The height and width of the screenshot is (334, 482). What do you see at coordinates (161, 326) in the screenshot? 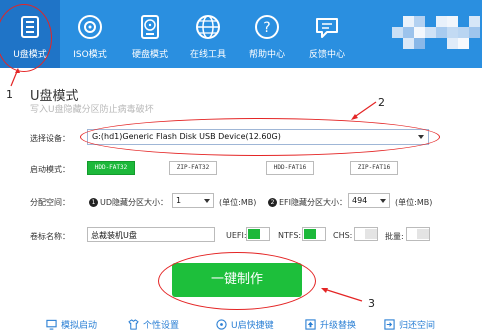
I see `bottom-item-label: 个性设置` at bounding box center [161, 326].